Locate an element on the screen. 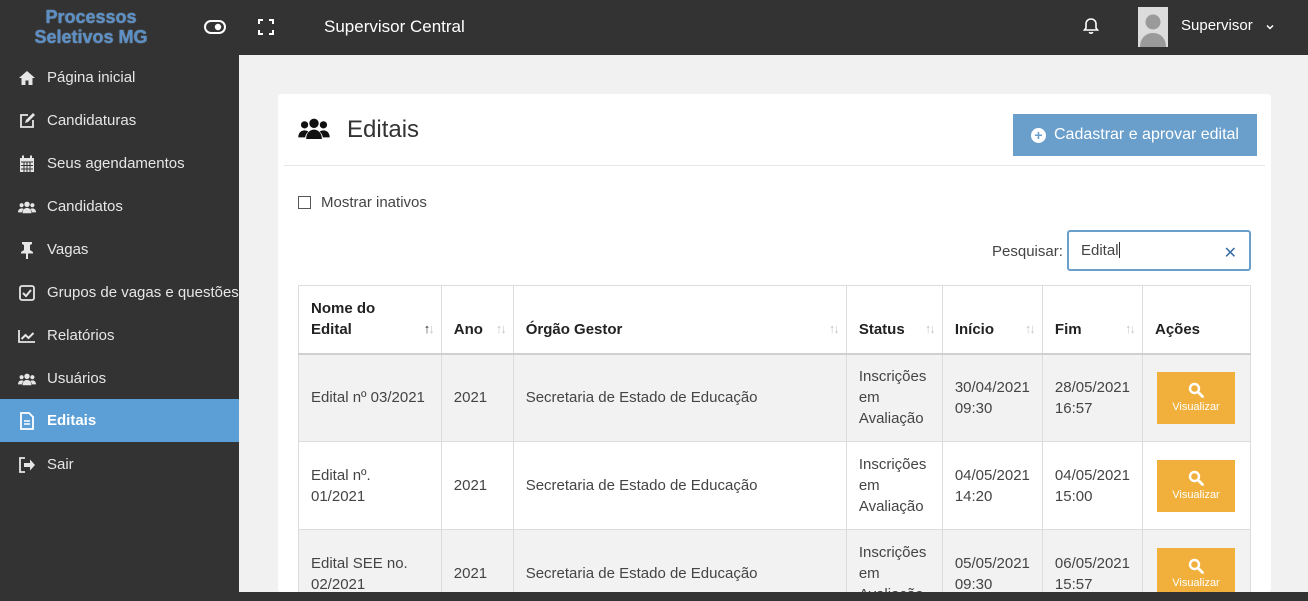 The image size is (1308, 601). col-header-orgao: Órgão Gestor ↑↓ is located at coordinates (679, 320).